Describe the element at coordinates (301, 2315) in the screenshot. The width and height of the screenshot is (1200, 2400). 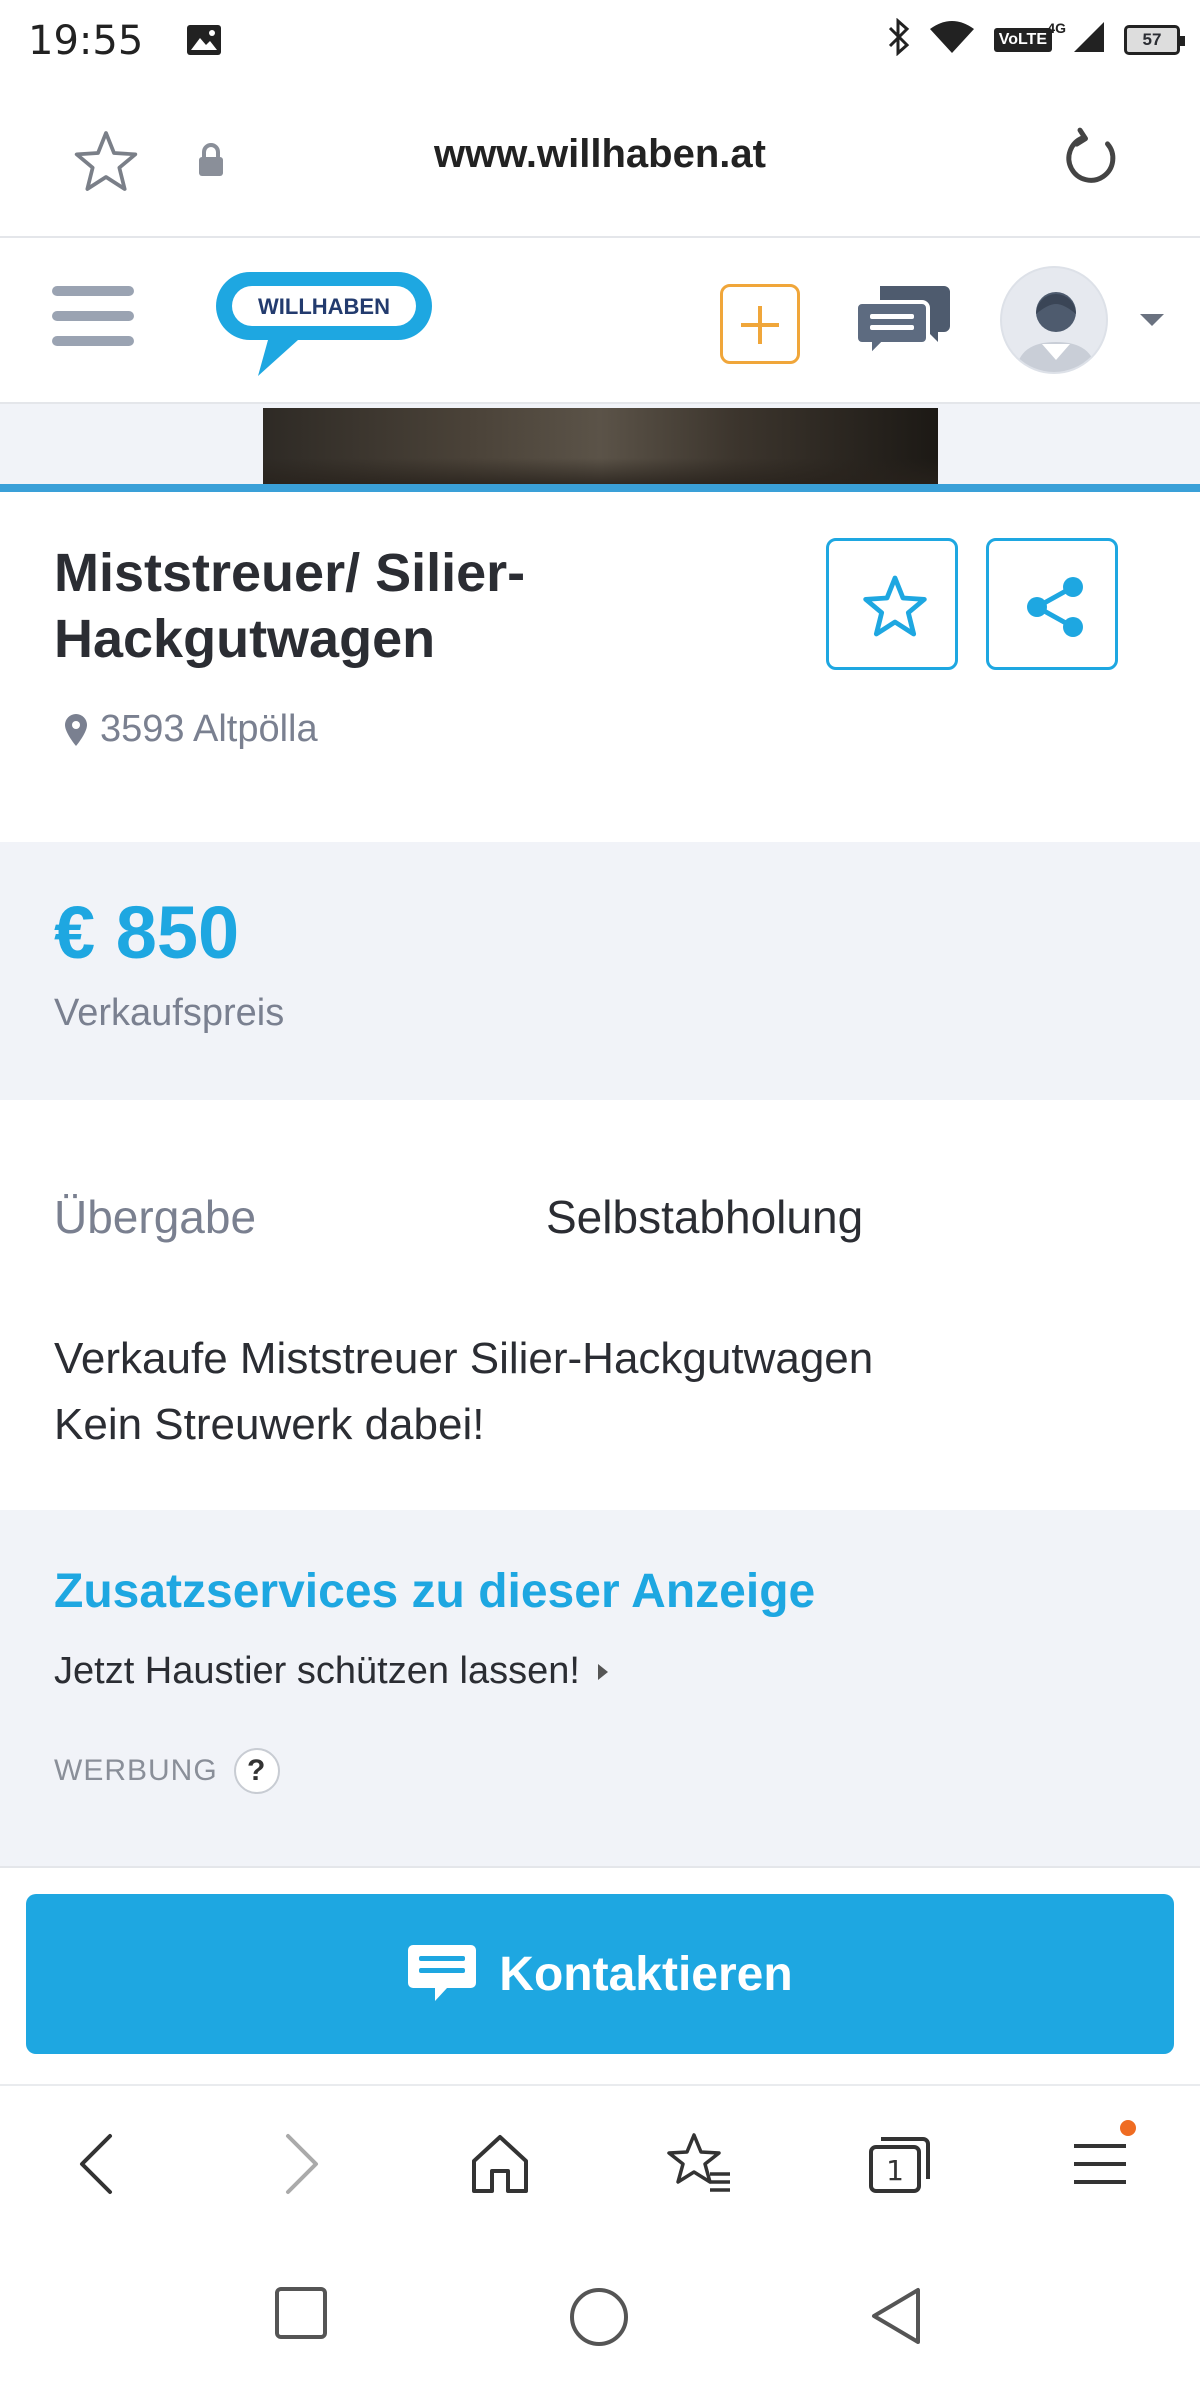
I see `recents-icon` at that location.